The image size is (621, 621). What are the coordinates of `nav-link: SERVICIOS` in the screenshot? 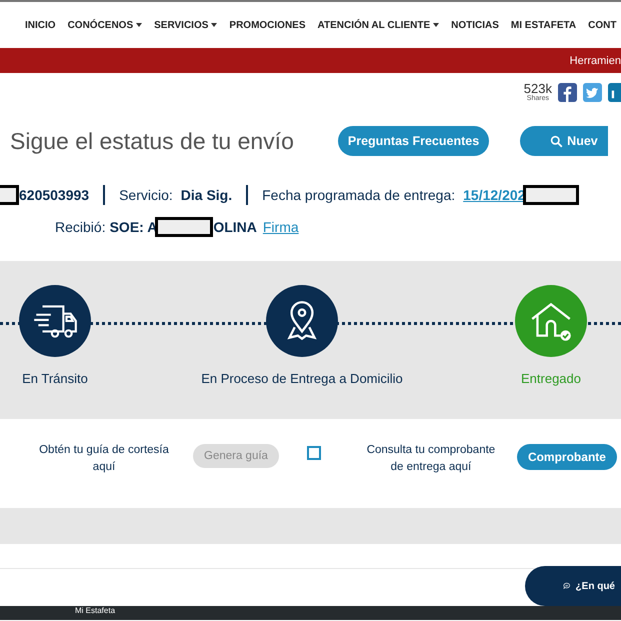 It's located at (186, 25).